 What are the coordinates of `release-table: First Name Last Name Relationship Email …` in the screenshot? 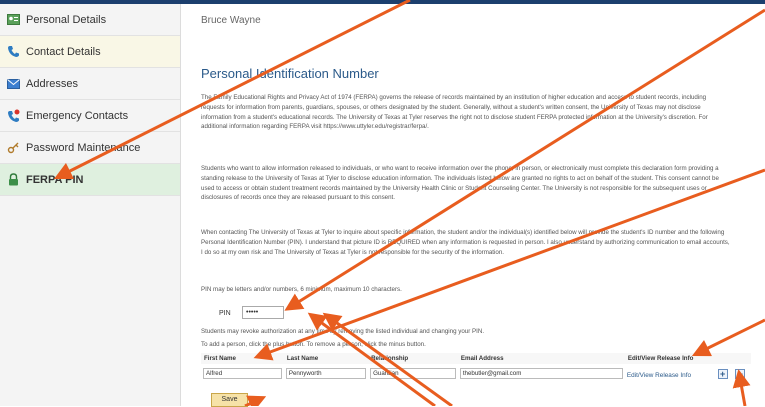 It's located at (476, 367).